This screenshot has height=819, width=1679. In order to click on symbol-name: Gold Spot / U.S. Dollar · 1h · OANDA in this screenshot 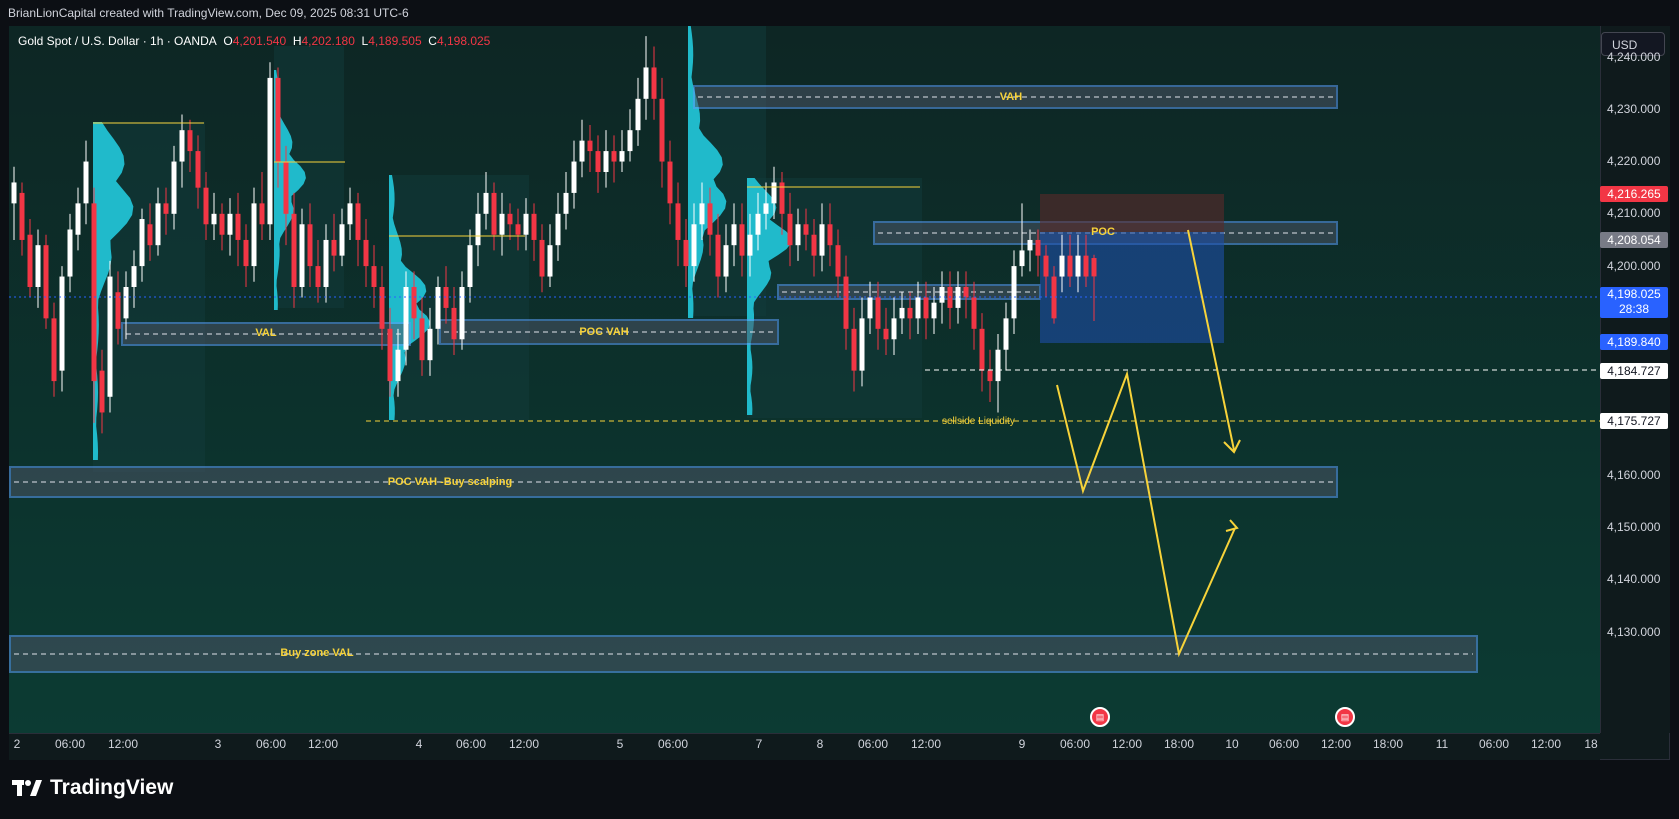, I will do `click(117, 41)`.